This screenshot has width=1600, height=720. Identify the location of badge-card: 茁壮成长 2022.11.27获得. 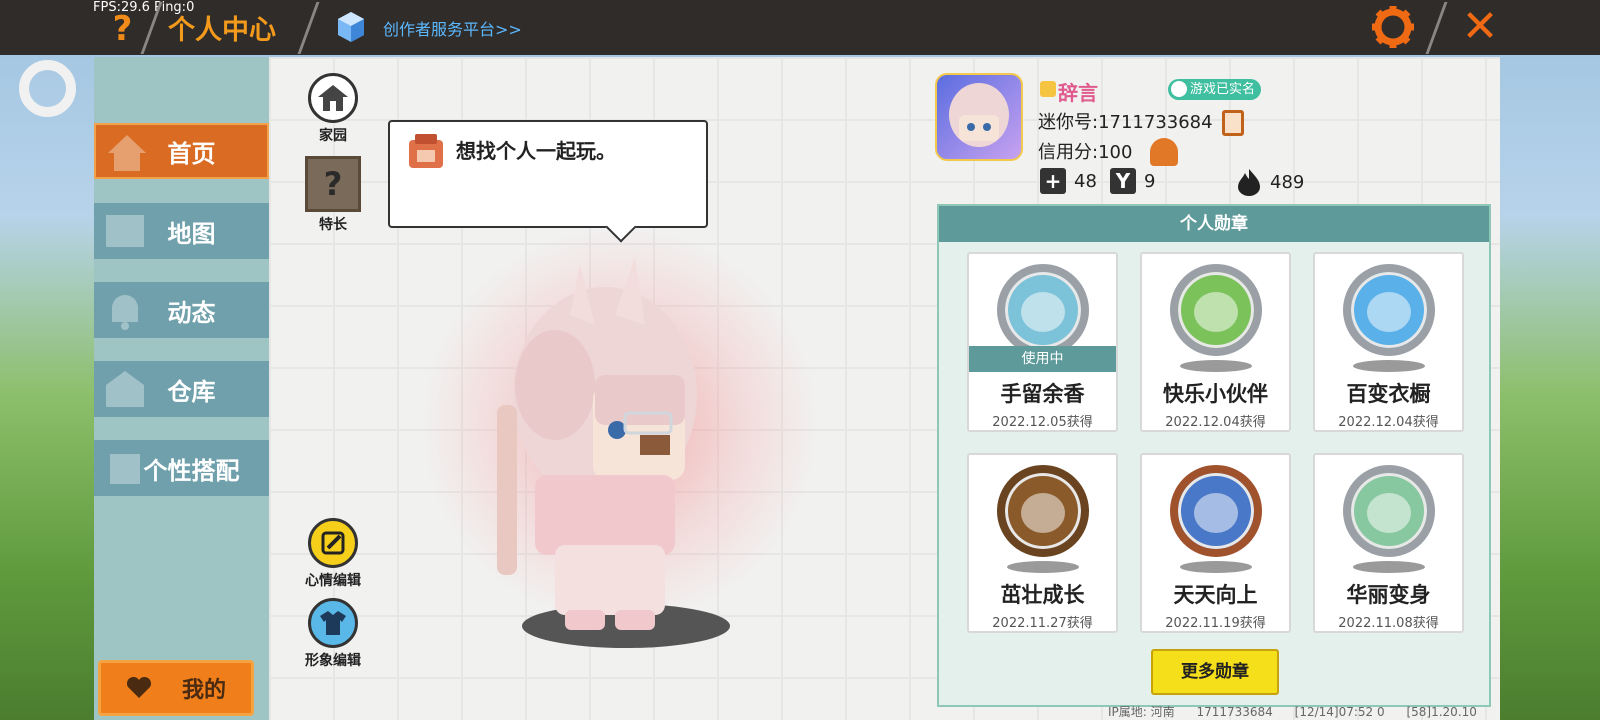
(1042, 543).